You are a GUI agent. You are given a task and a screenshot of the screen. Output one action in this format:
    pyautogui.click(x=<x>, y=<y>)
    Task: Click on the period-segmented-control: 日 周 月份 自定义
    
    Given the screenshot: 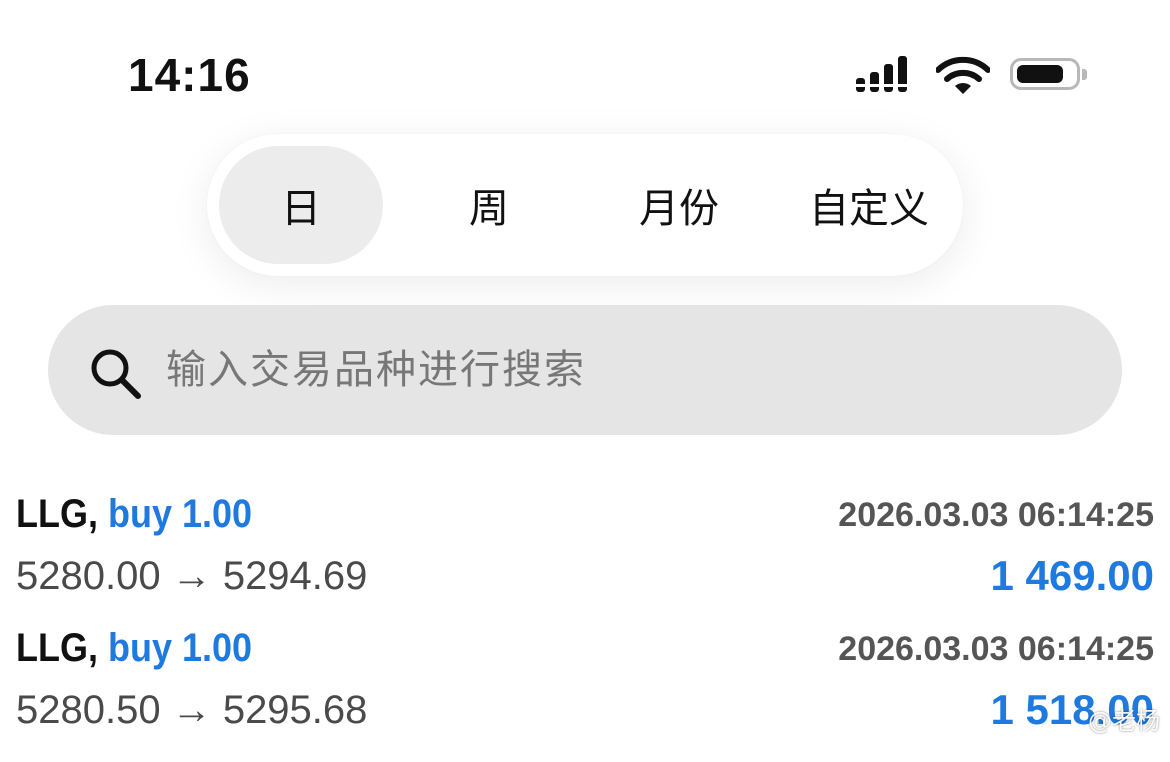 What is the action you would take?
    pyautogui.click(x=585, y=205)
    